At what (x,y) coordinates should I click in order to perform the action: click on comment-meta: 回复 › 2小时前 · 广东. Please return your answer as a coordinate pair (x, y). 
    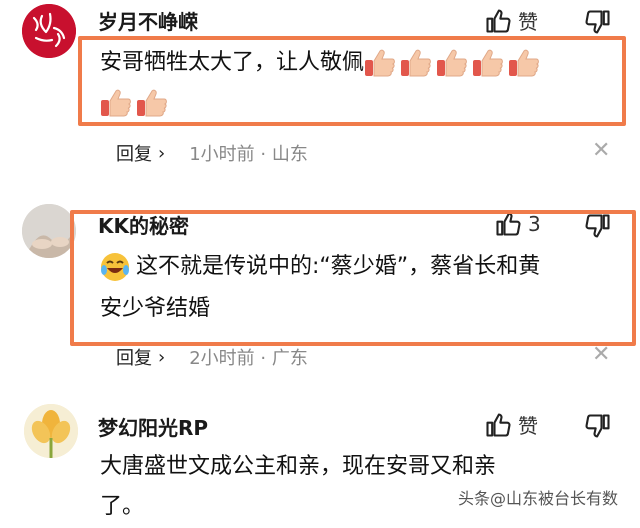
    Looking at the image, I should click on (212, 357).